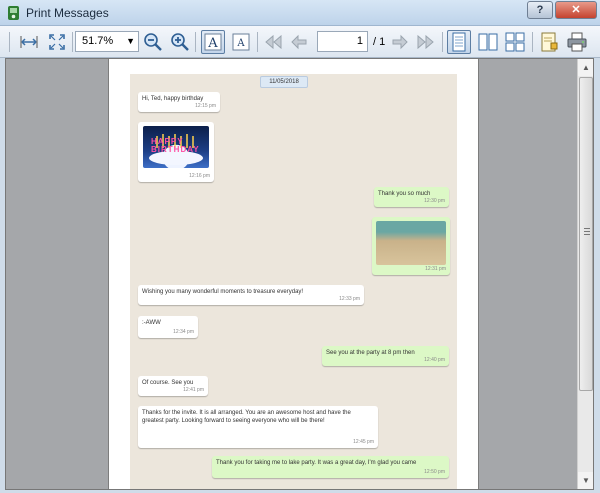 Image resolution: width=600 pixels, height=493 pixels. What do you see at coordinates (168, 327) in the screenshot?
I see `message-bubble: :-AWW 12:34 pm` at bounding box center [168, 327].